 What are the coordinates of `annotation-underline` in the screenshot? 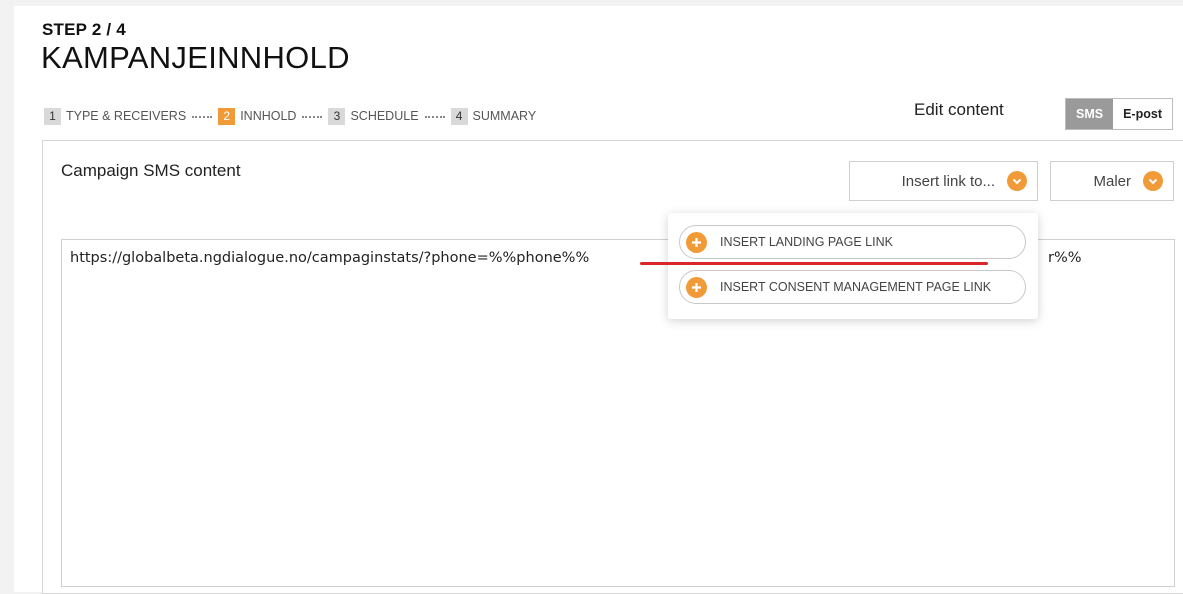 It's located at (814, 263).